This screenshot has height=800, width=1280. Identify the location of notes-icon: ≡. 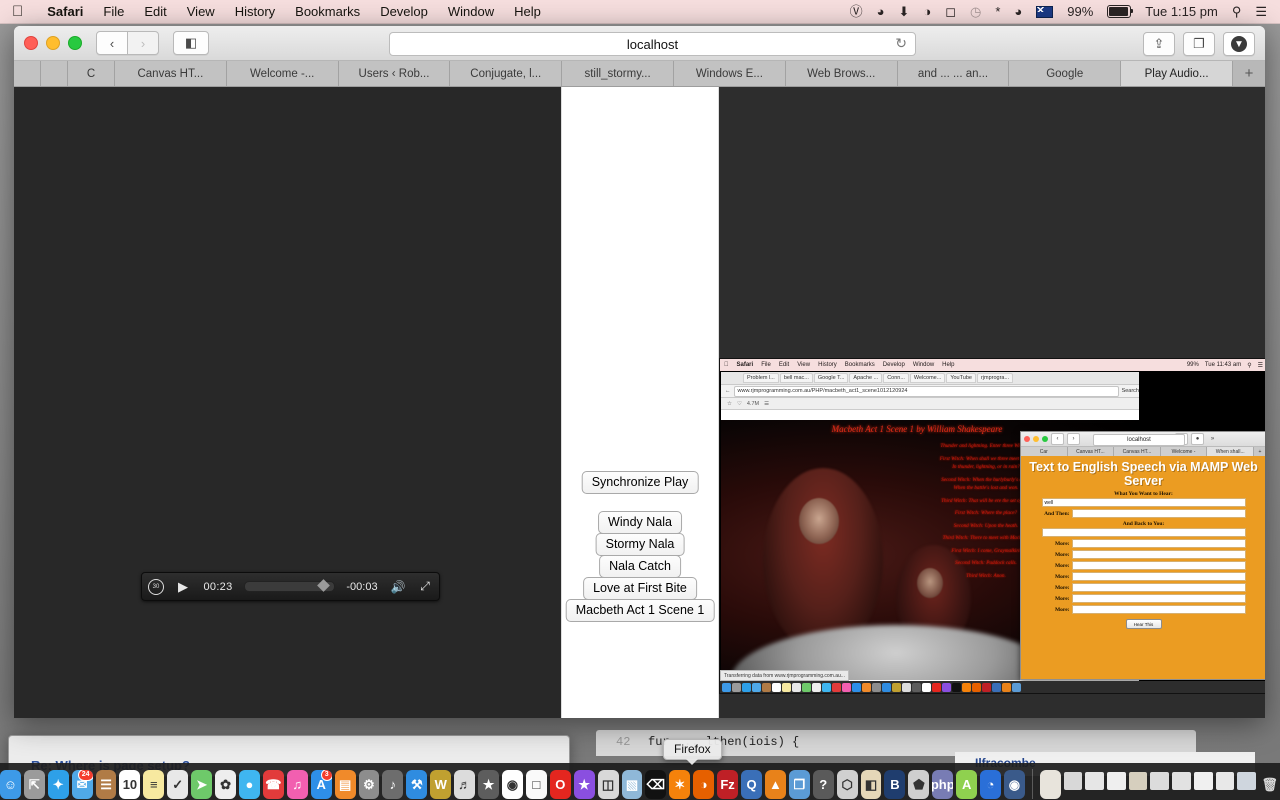
(154, 784).